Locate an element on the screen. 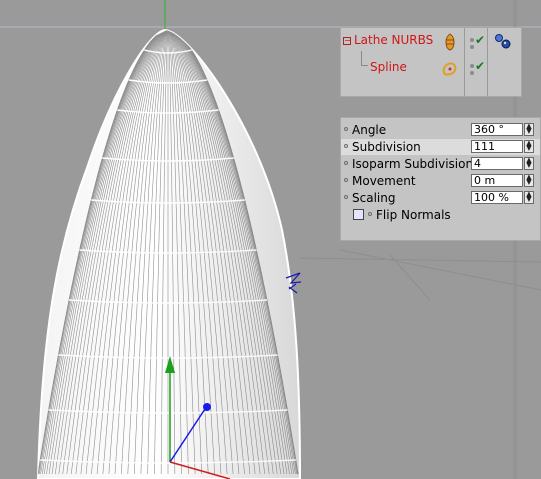 This screenshot has width=541, height=479. flip-normals-checkbox is located at coordinates (358, 214).